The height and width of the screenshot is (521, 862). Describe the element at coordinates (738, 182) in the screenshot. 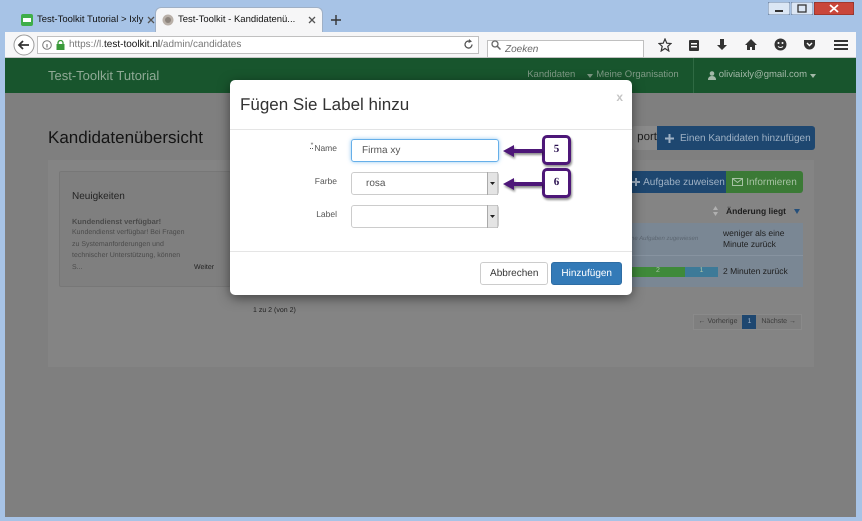

I see `envelope-icon` at that location.